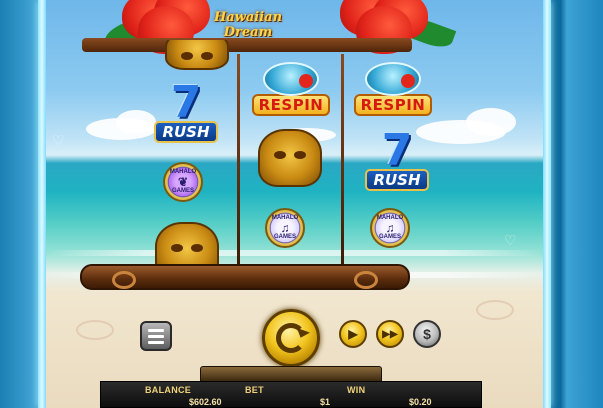 Image resolution: width=603 pixels, height=408 pixels. Describe the element at coordinates (205, 402) in the screenshot. I see `balance-value: $602.60` at that location.